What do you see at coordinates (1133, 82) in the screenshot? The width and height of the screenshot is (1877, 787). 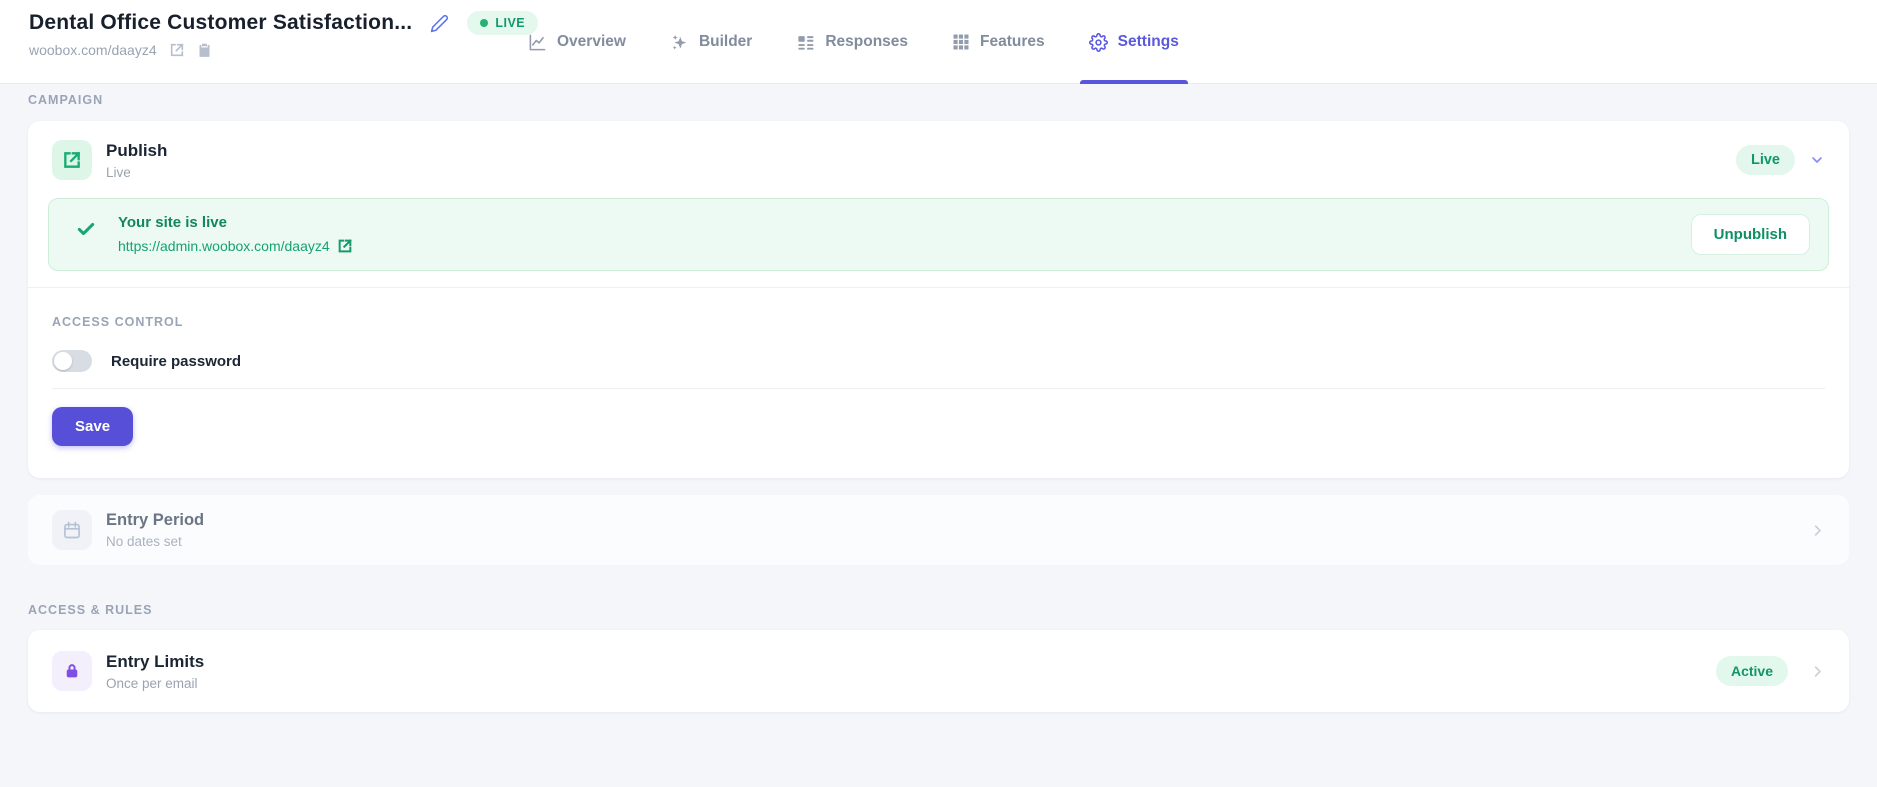 I see `active-tab-underline` at bounding box center [1133, 82].